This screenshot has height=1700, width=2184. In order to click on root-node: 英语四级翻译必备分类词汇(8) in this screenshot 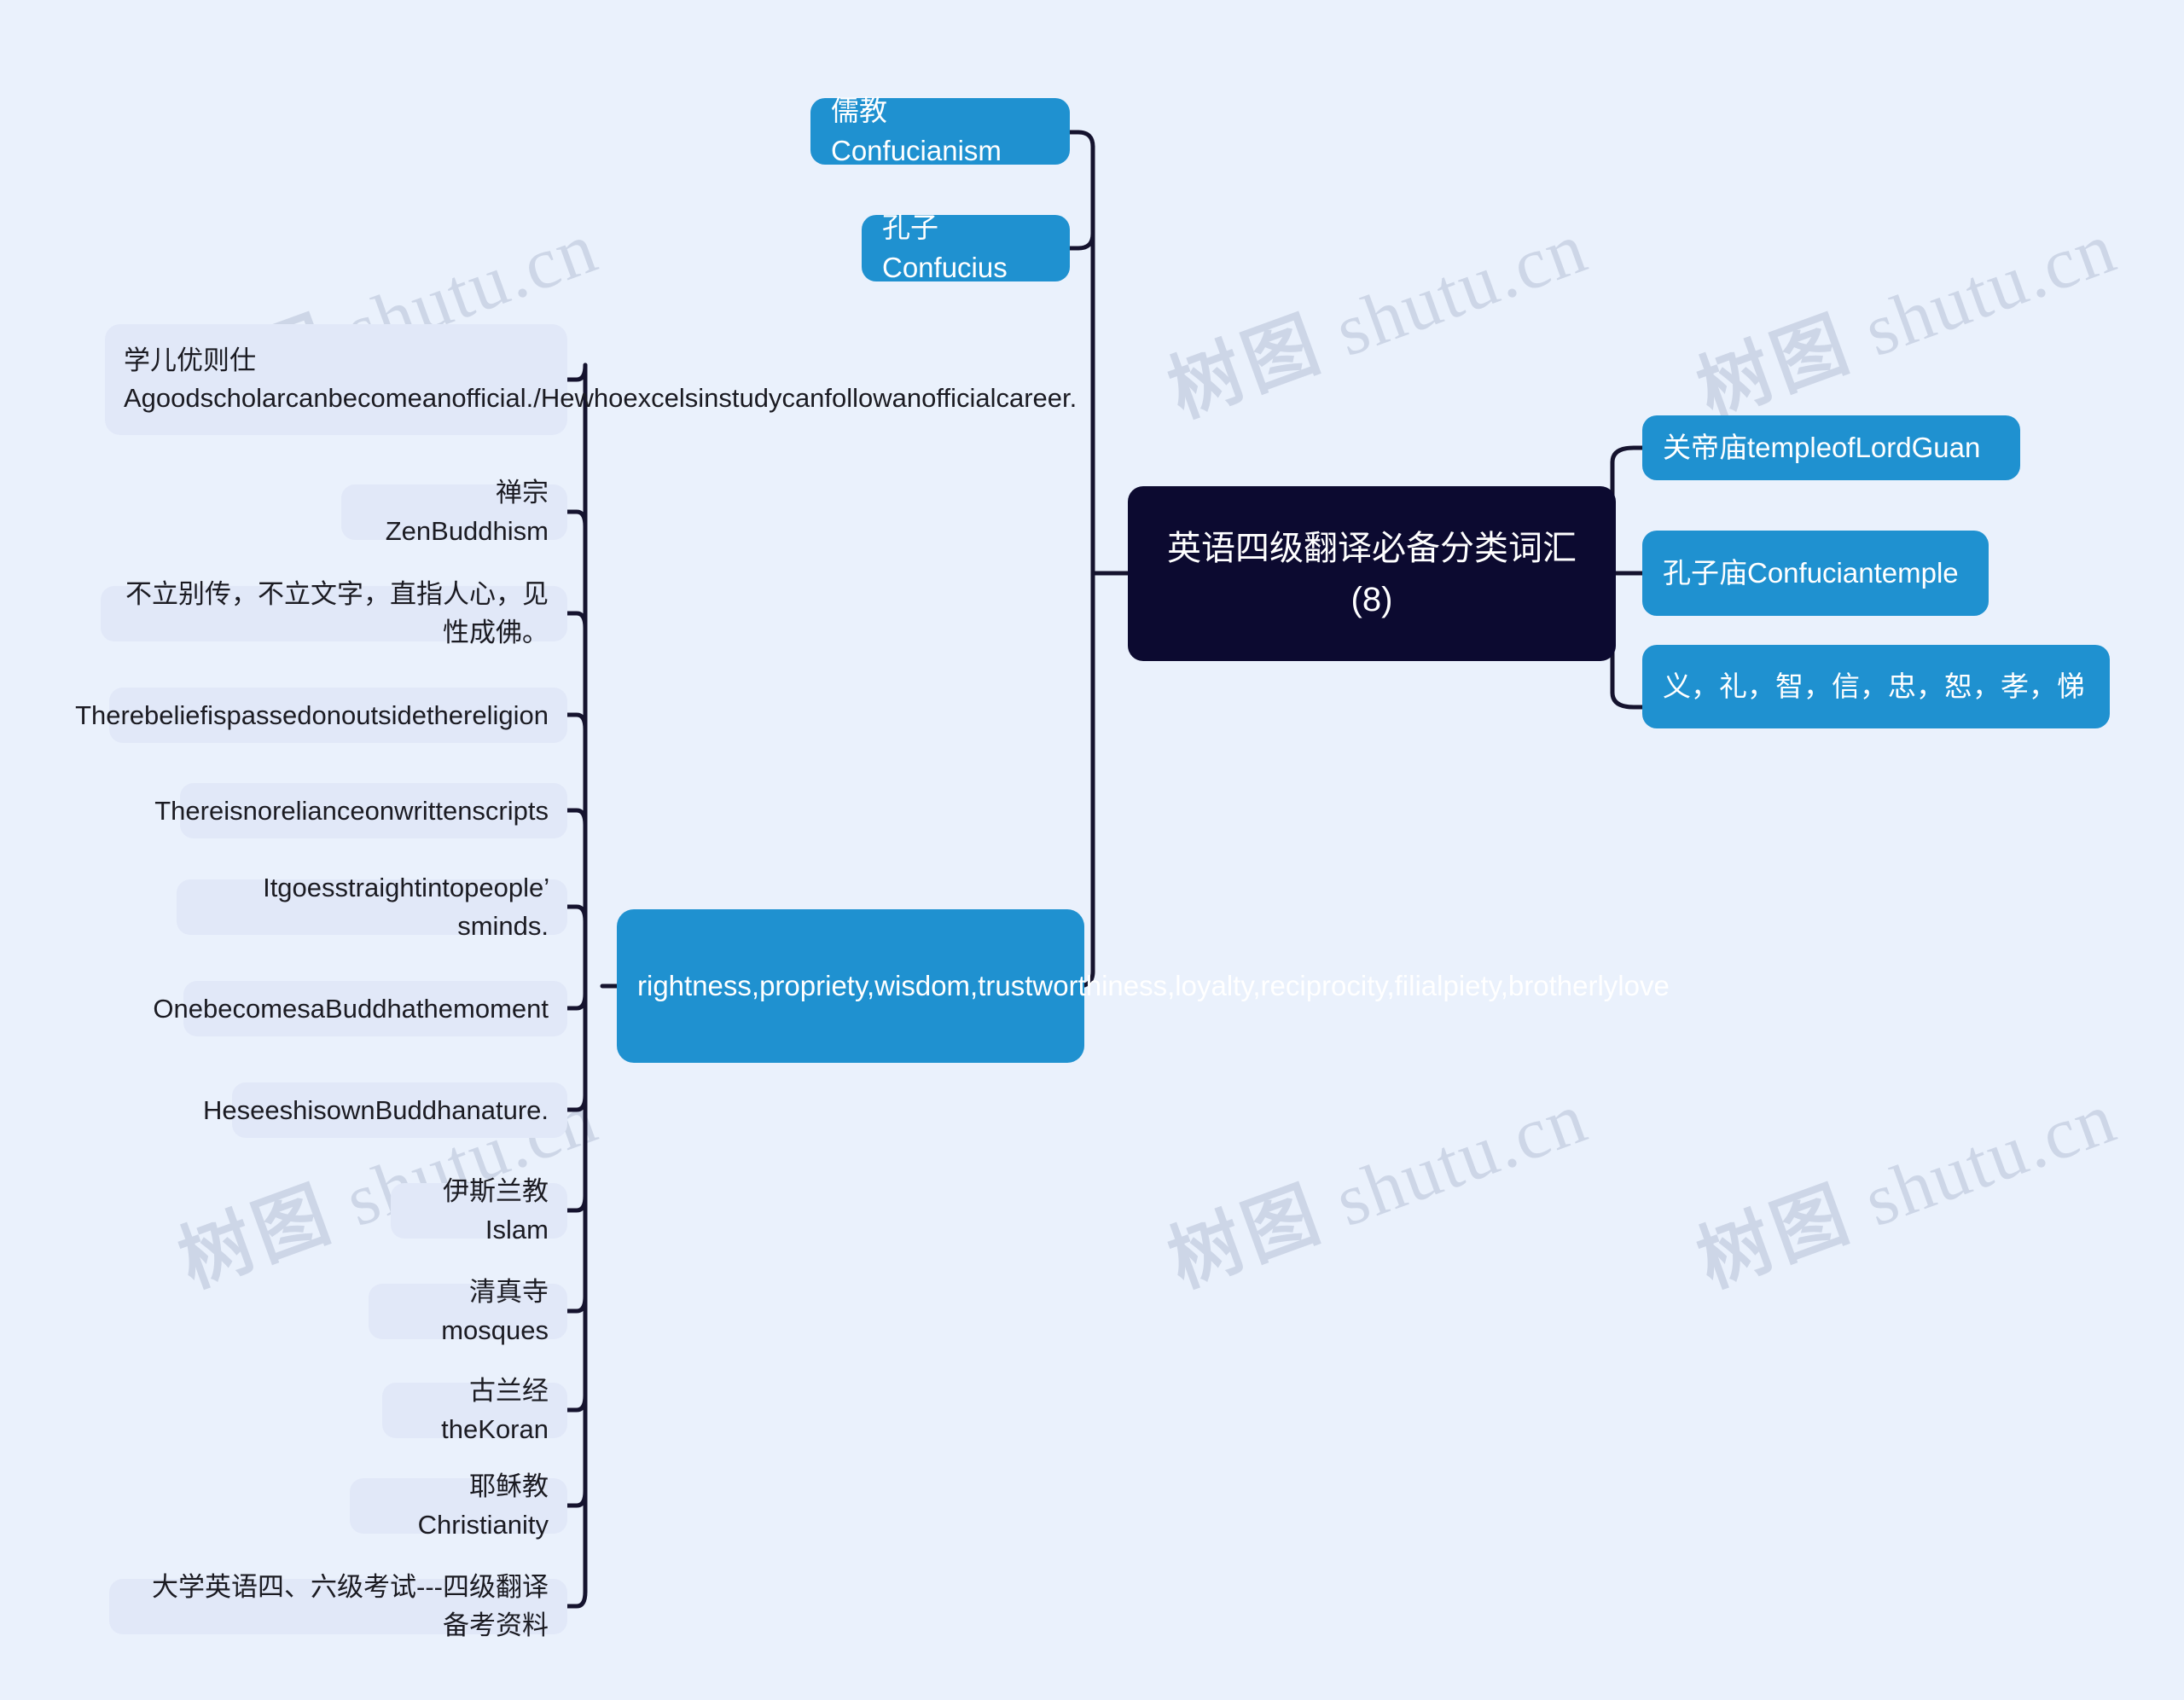, I will do `click(1372, 573)`.